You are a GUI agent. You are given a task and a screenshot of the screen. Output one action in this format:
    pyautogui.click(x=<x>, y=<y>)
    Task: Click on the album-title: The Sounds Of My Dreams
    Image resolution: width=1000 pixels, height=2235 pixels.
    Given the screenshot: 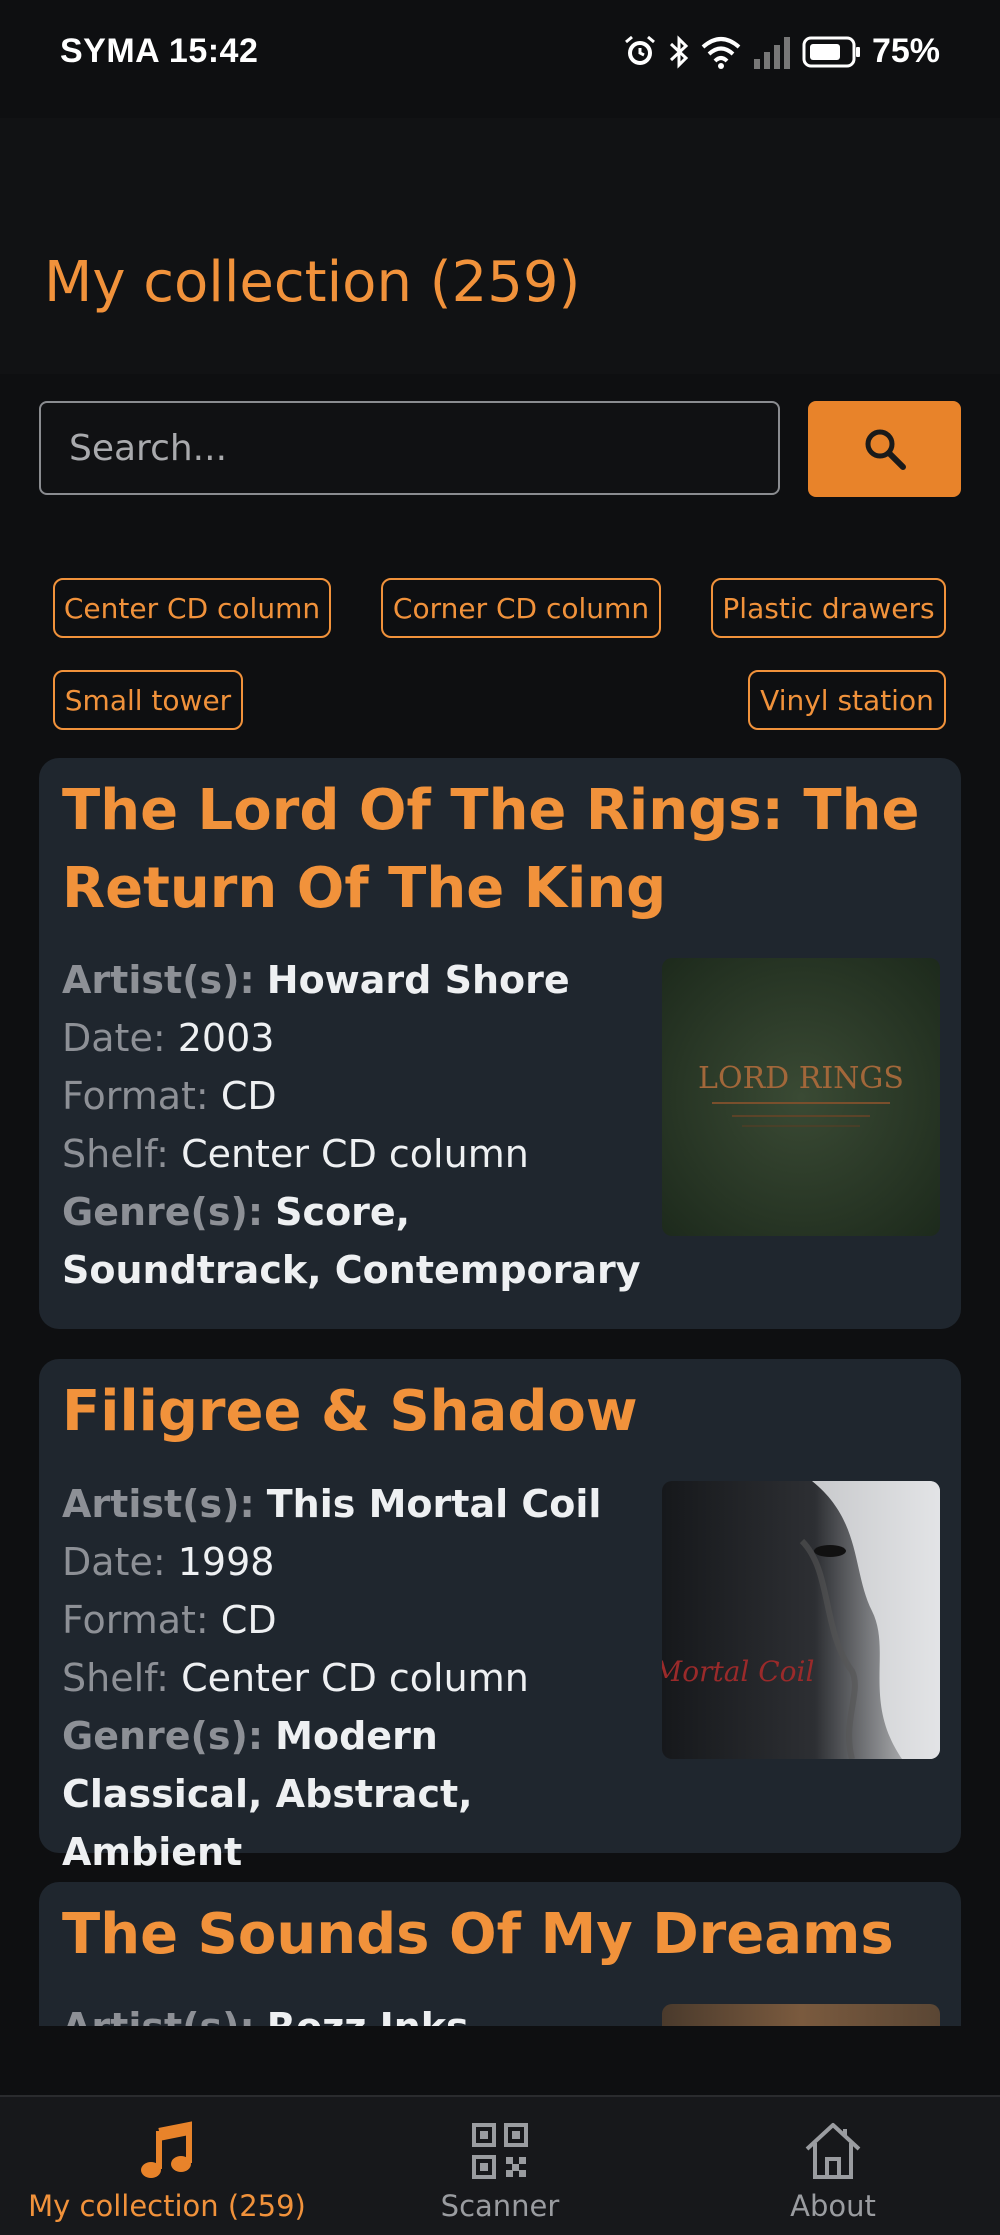 What is the action you would take?
    pyautogui.click(x=478, y=1934)
    